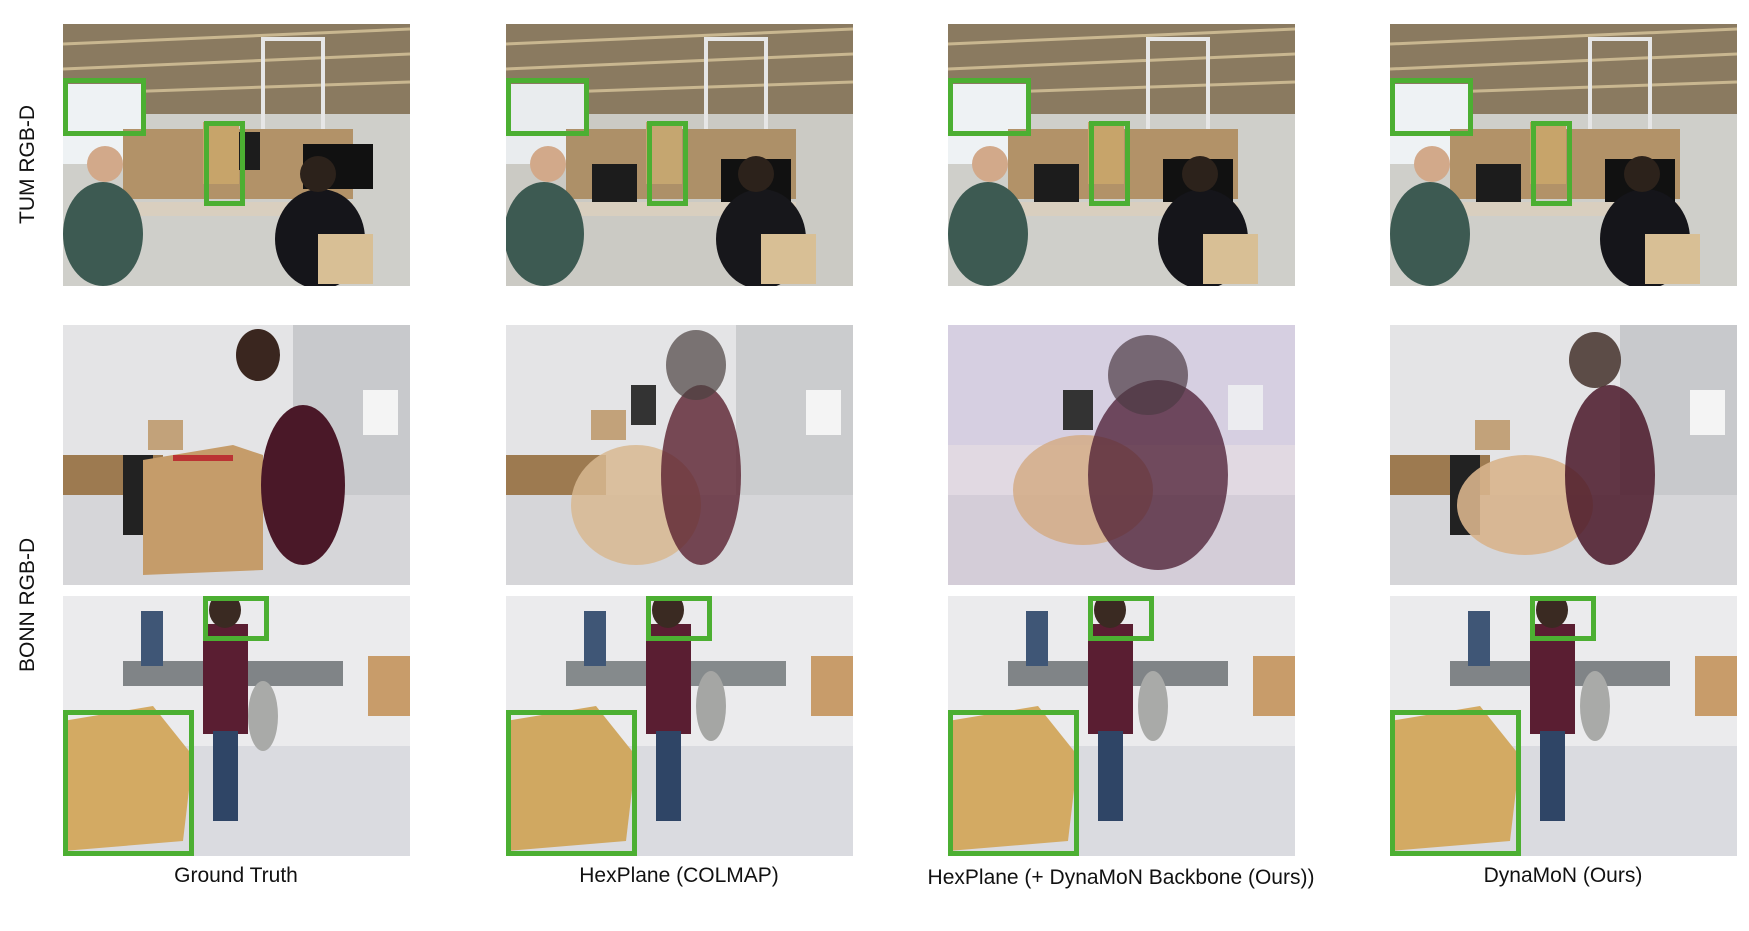 This screenshot has height=931, width=1749. Describe the element at coordinates (1563, 455) in the screenshot. I see `bonn-box-image-dynamon` at that location.